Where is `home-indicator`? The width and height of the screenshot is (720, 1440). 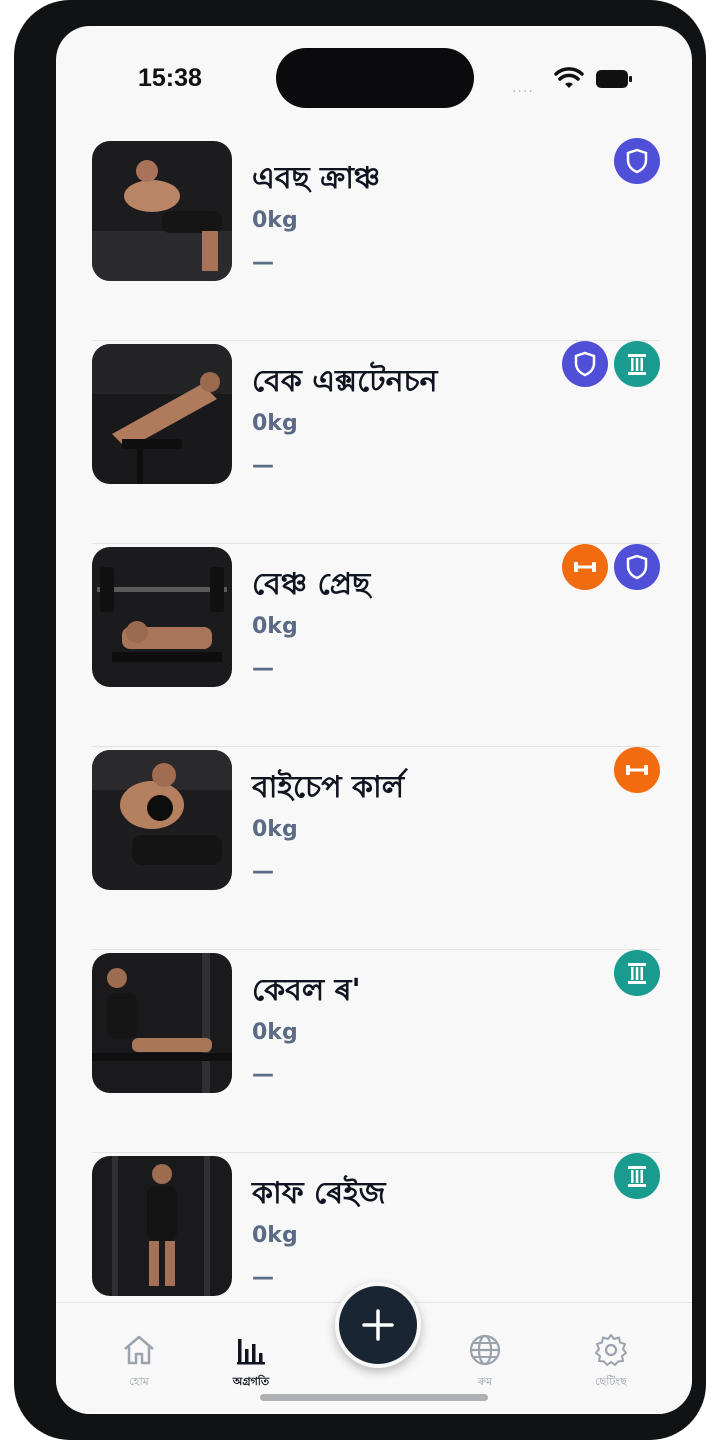 home-indicator is located at coordinates (374, 1397).